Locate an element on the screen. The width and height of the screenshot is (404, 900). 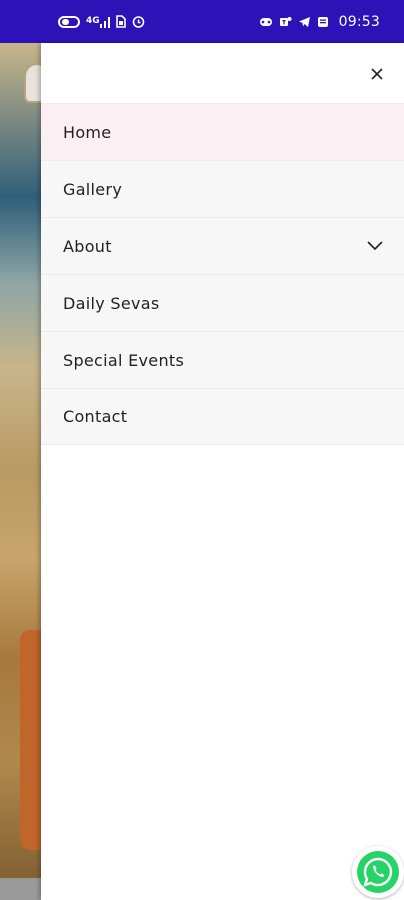
sim-icon is located at coordinates (120, 21).